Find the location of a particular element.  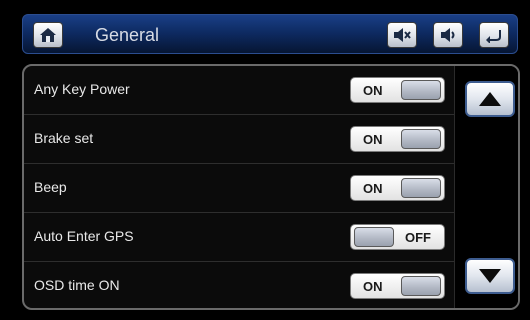

home-button is located at coordinates (48, 35).